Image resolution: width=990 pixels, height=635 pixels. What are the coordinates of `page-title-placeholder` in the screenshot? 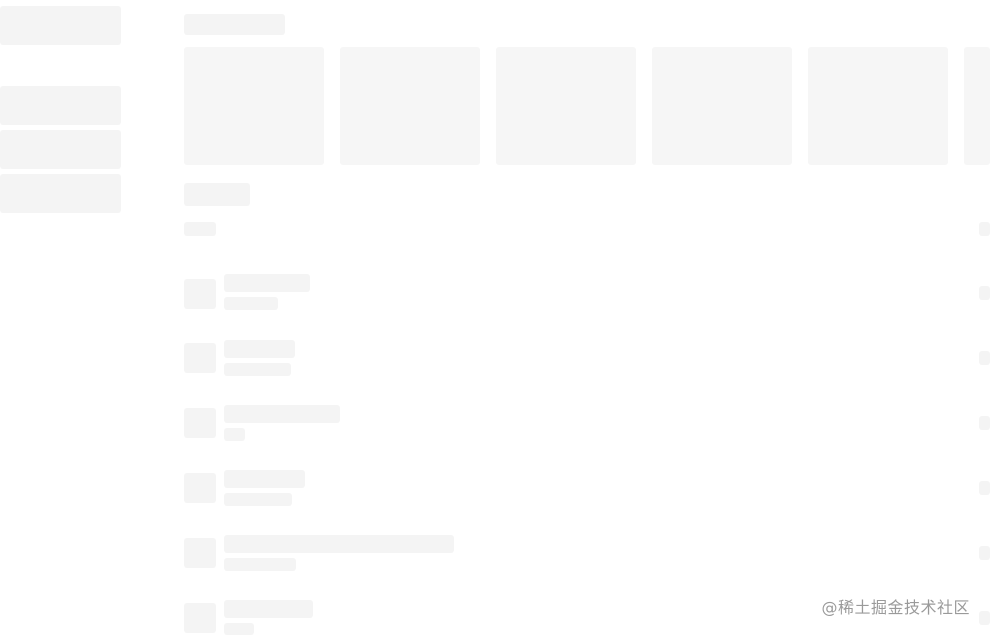 It's located at (234, 24).